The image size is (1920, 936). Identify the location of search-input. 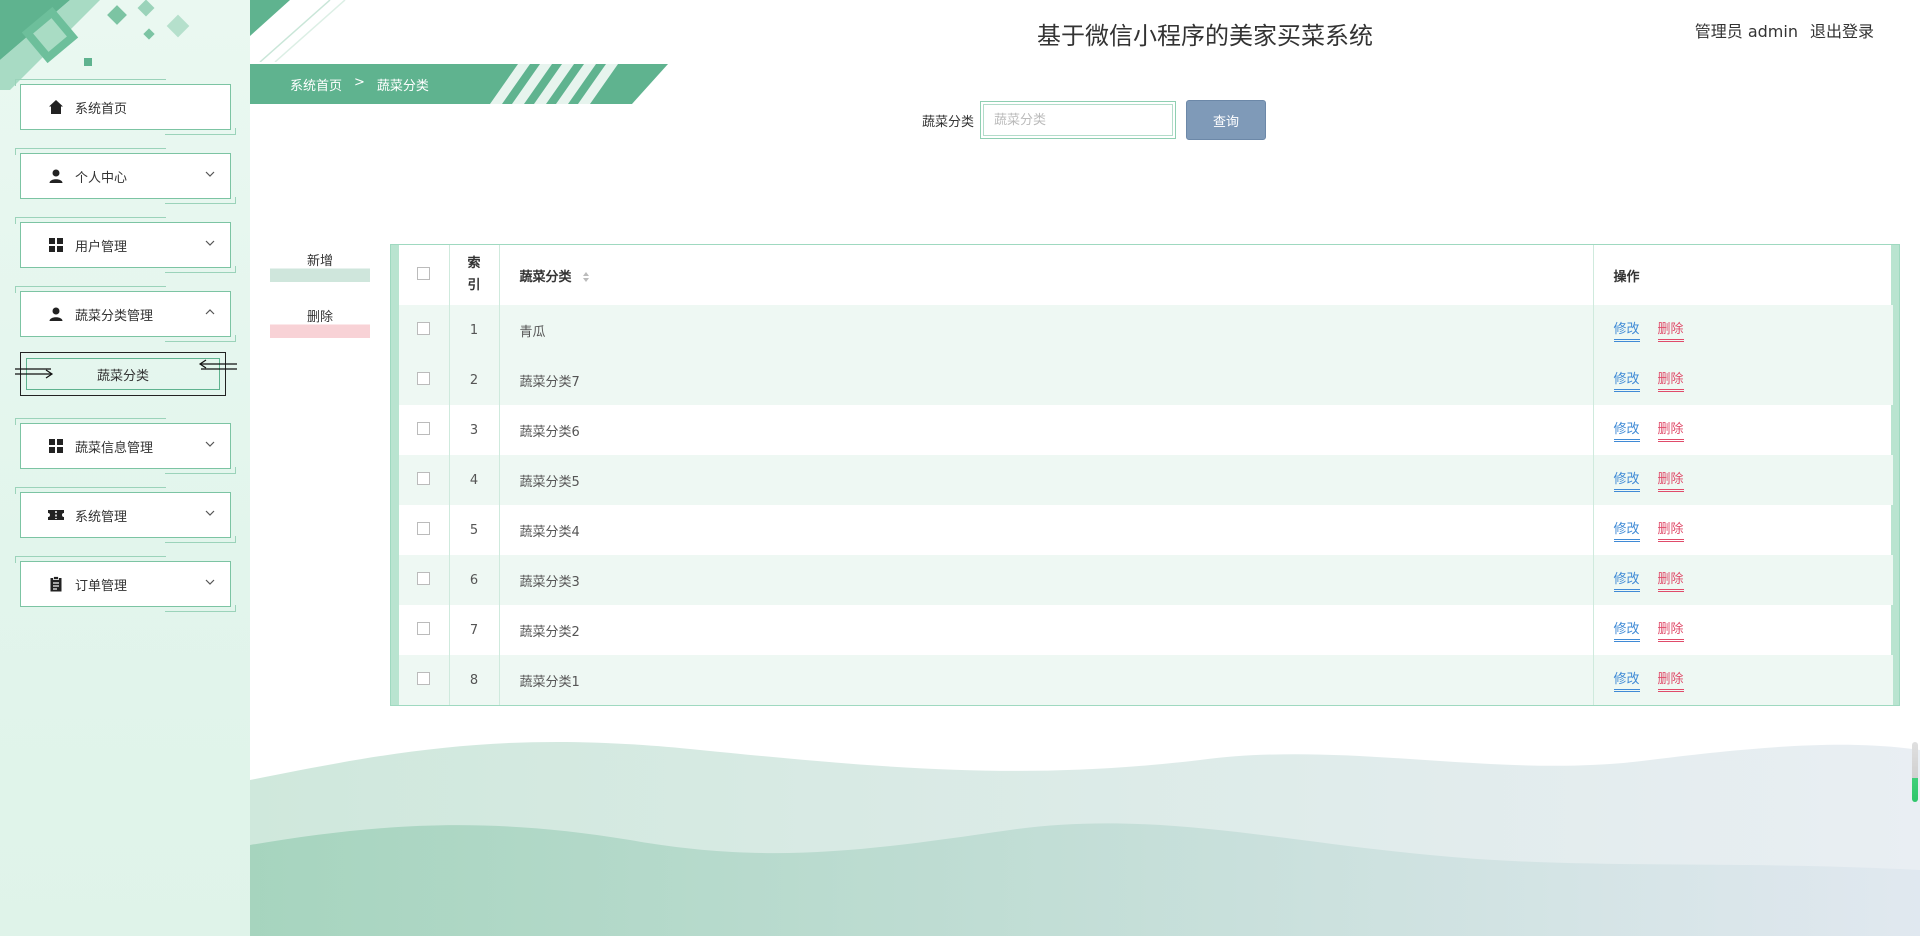
(1078, 120).